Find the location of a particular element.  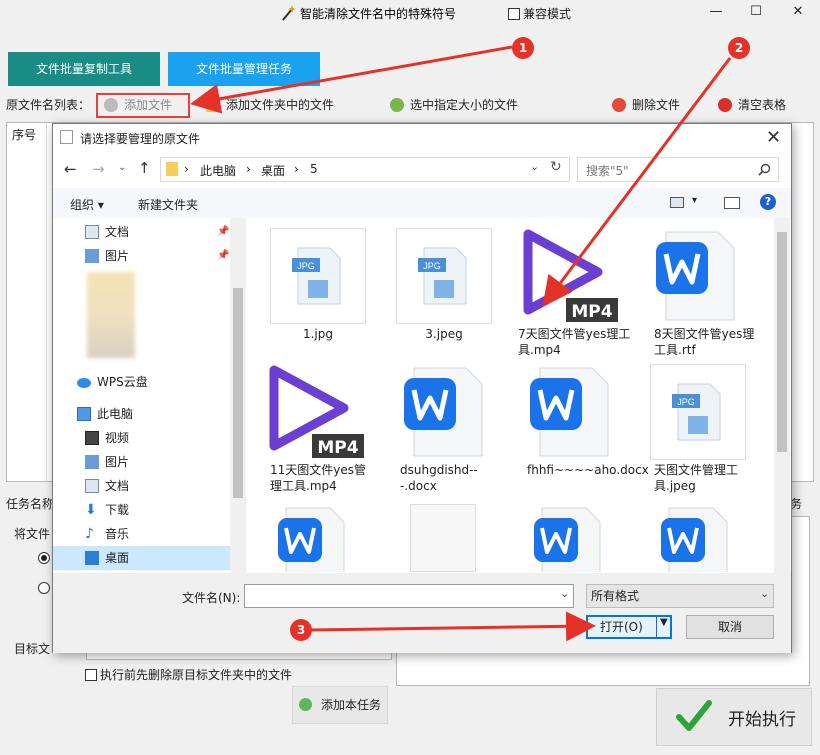

step-marker-3: 3 is located at coordinates (301, 630).